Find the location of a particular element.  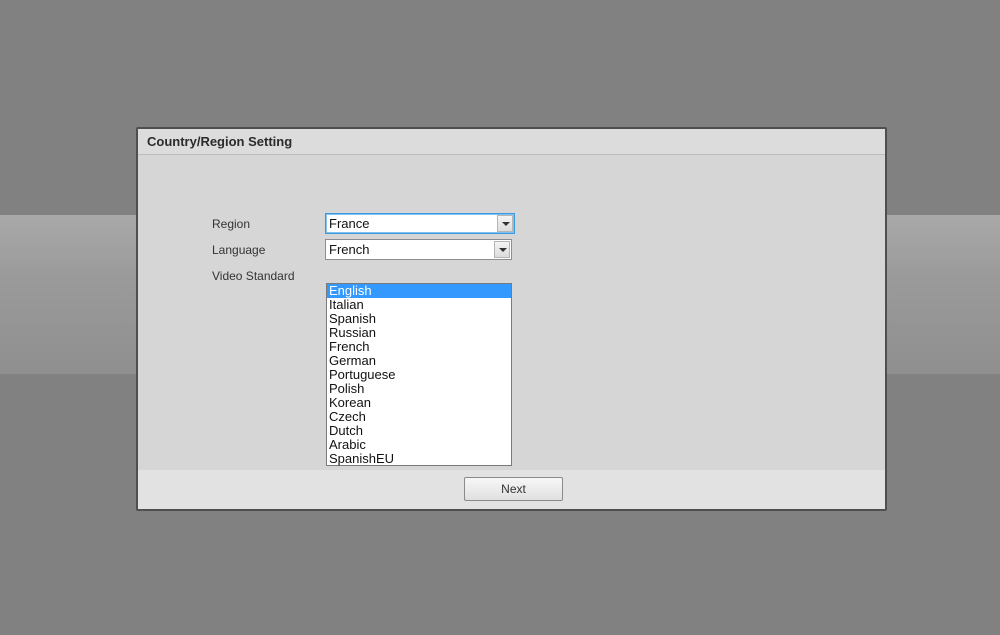

language-option: Spanish is located at coordinates (419, 319).